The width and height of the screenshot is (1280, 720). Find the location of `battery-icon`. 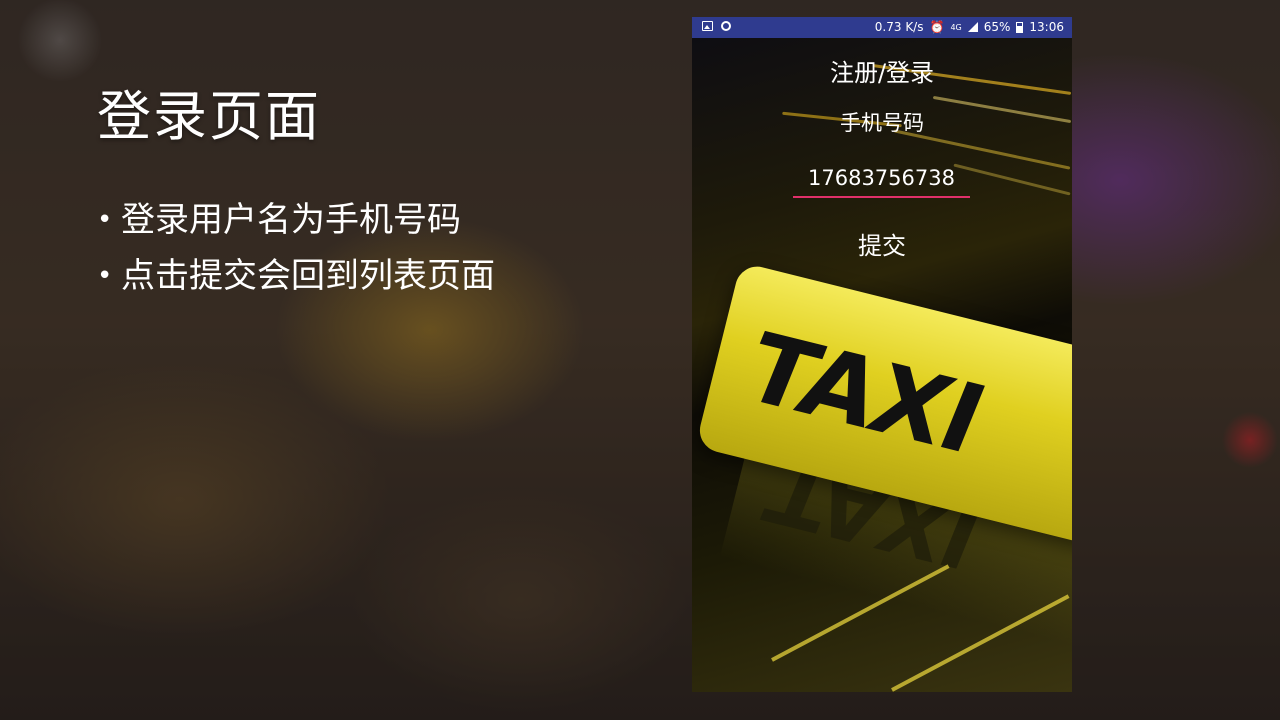

battery-icon is located at coordinates (1020, 27).